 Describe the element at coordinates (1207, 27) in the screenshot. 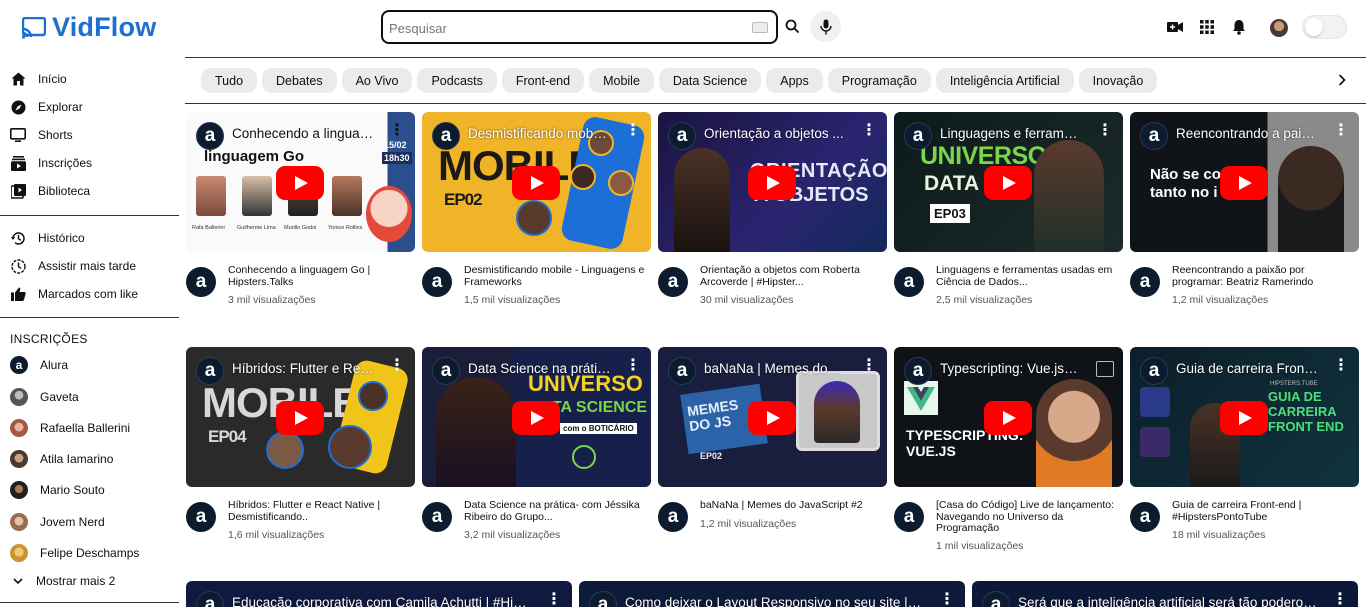

I see `apps-grid-icon` at that location.